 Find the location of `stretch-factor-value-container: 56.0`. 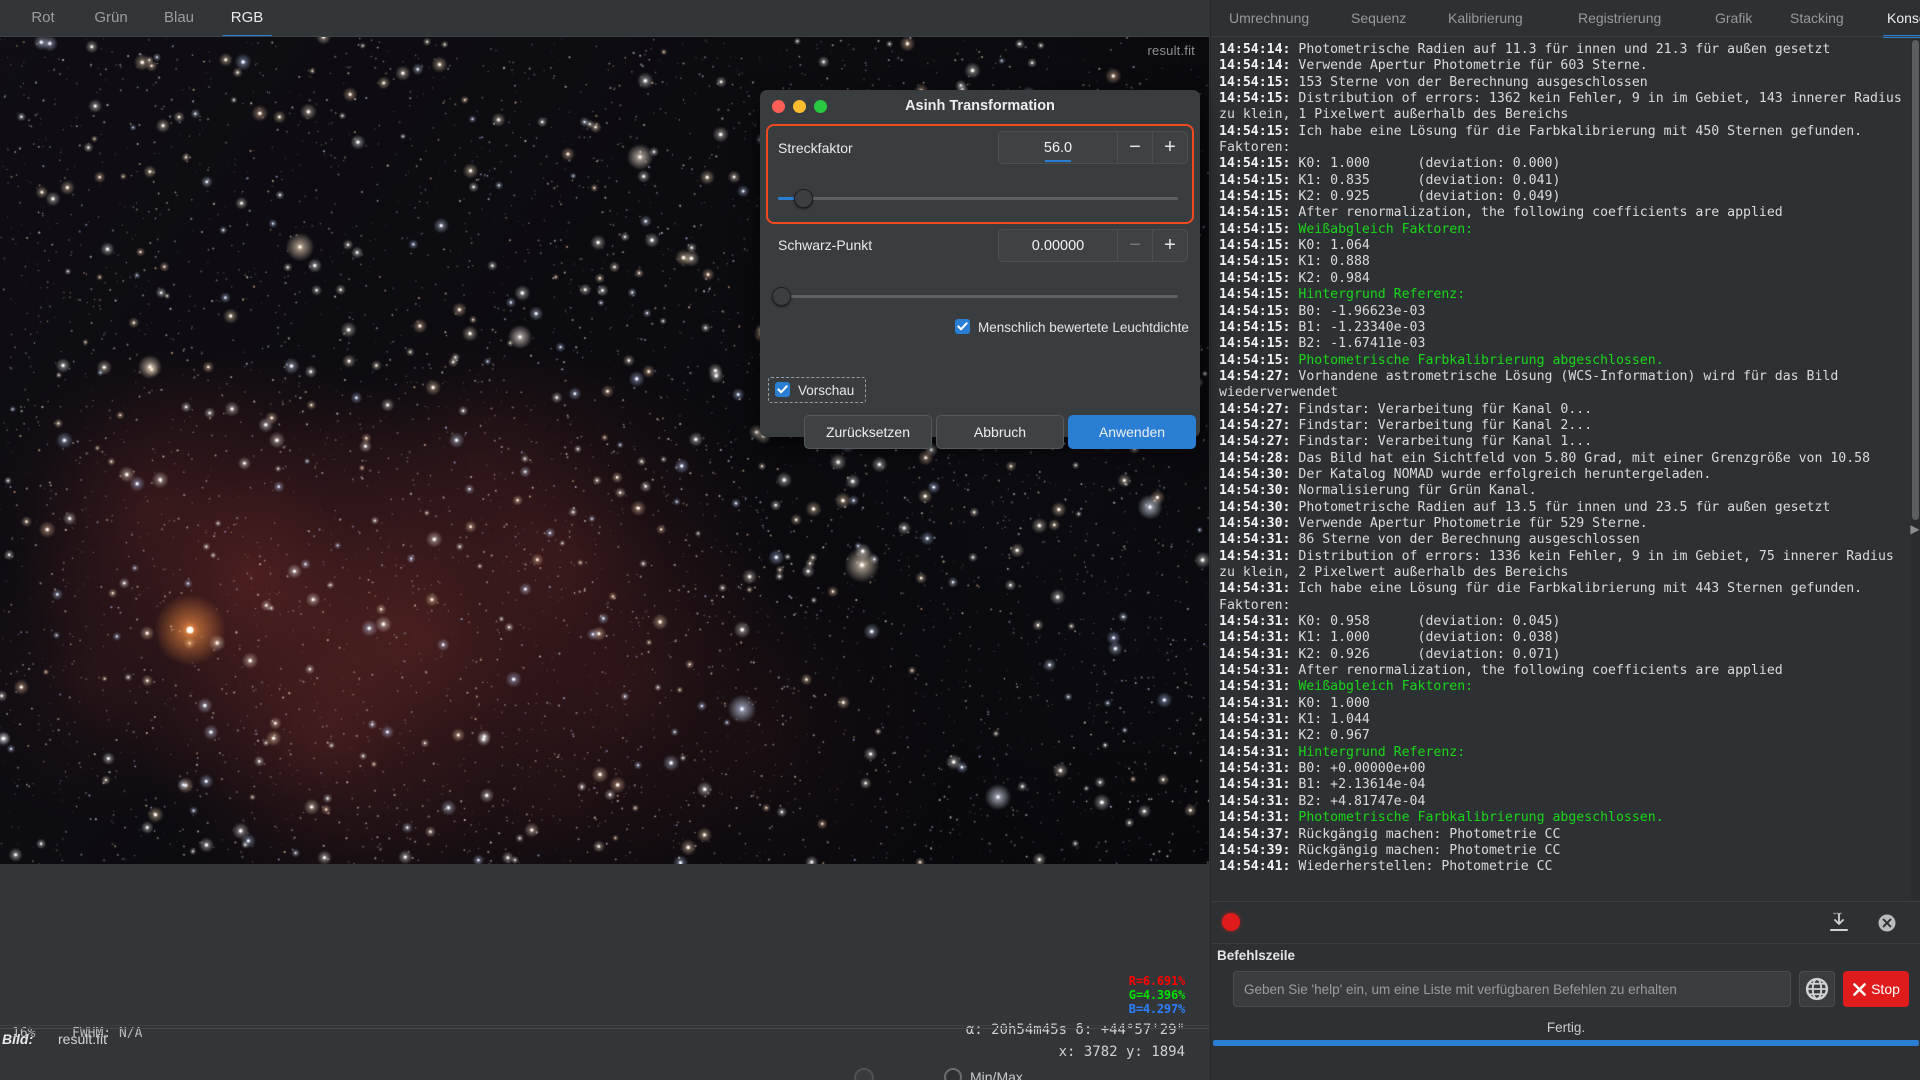

stretch-factor-value-container: 56.0 is located at coordinates (1058, 147).